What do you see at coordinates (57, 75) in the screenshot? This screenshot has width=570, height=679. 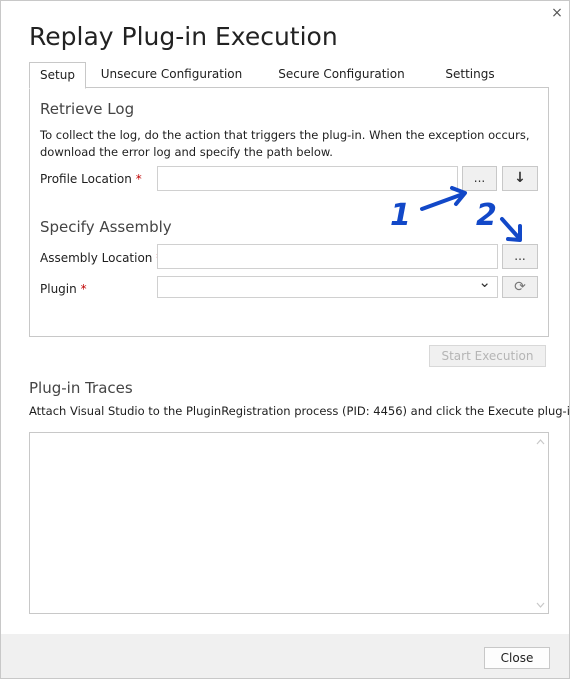 I see `tab-setup: Setup` at bounding box center [57, 75].